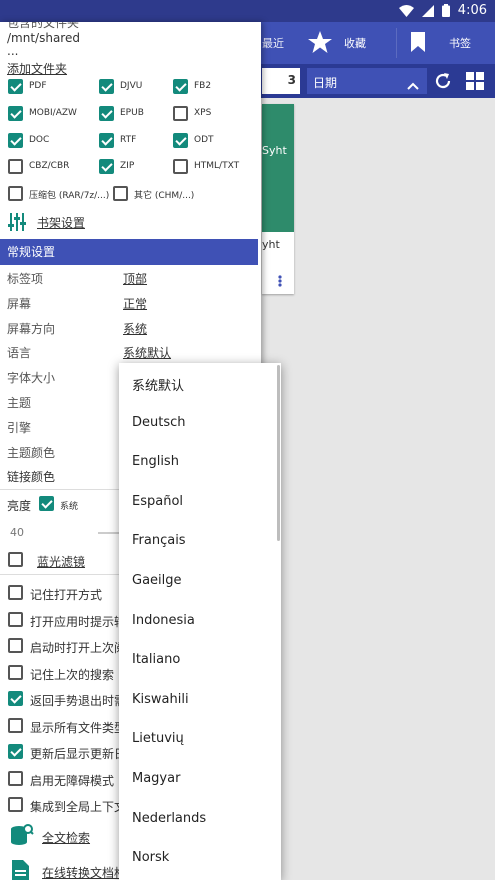 This screenshot has height=880, width=495. I want to click on blue-filter-checkbox, so click(15, 559).